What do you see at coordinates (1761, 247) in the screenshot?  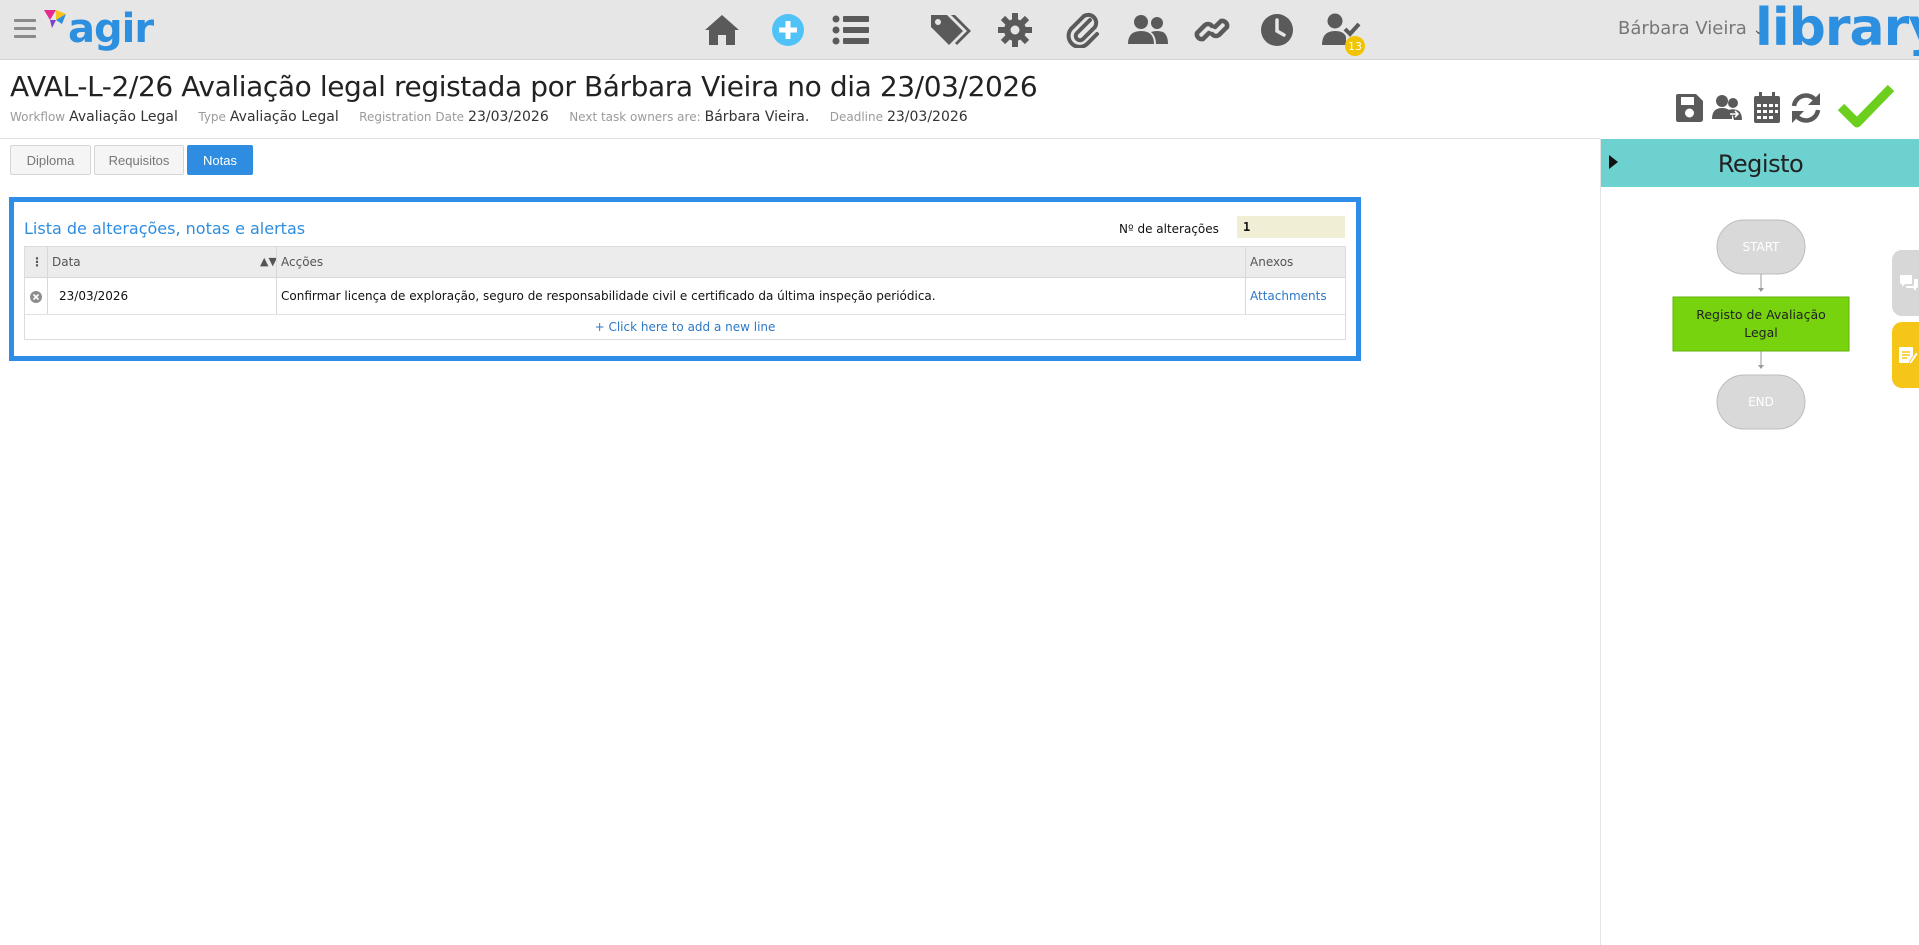 I see `workflow-start-label: START` at bounding box center [1761, 247].